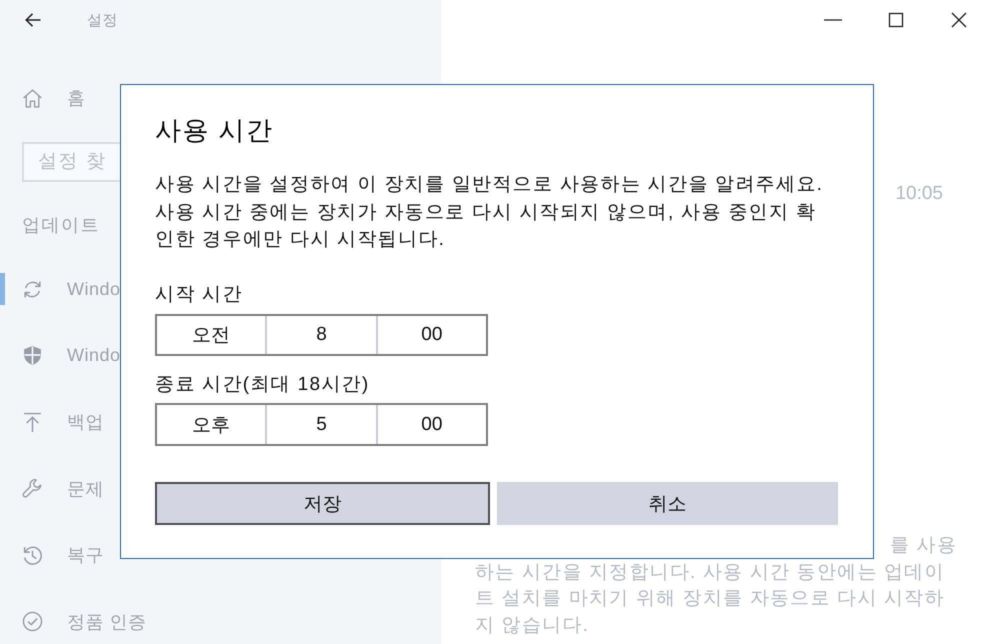 The width and height of the screenshot is (990, 644). Describe the element at coordinates (32, 355) in the screenshot. I see `shield-icon` at that location.